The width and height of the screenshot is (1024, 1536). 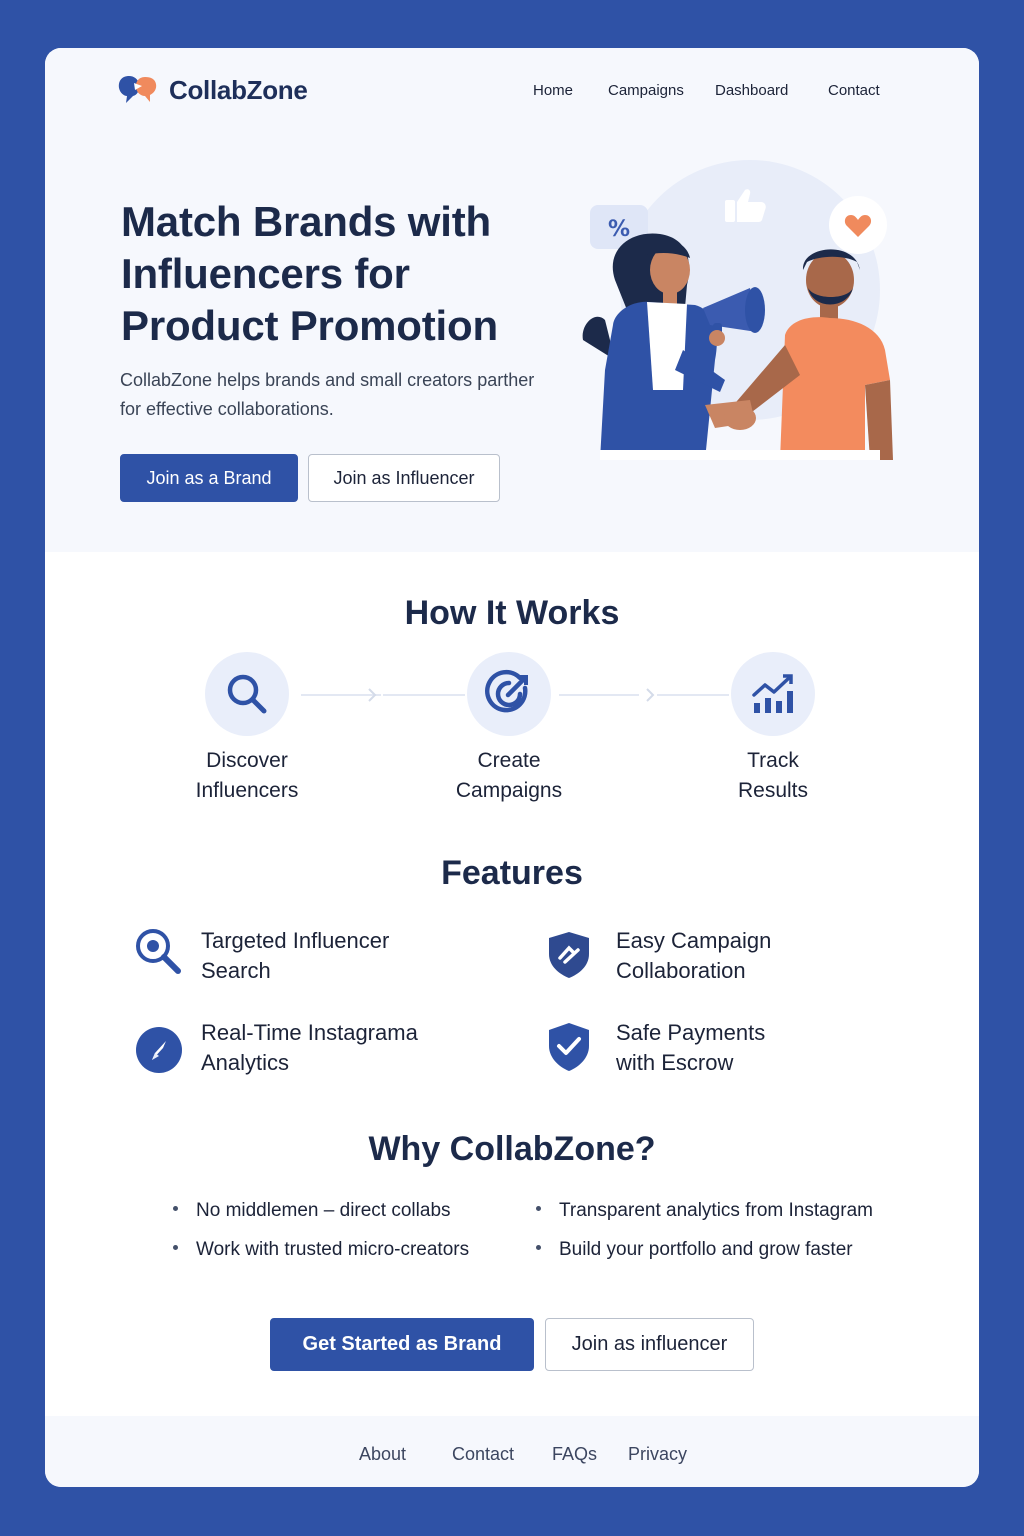 What do you see at coordinates (737, 310) in the screenshot?
I see `hero-illustration: %` at bounding box center [737, 310].